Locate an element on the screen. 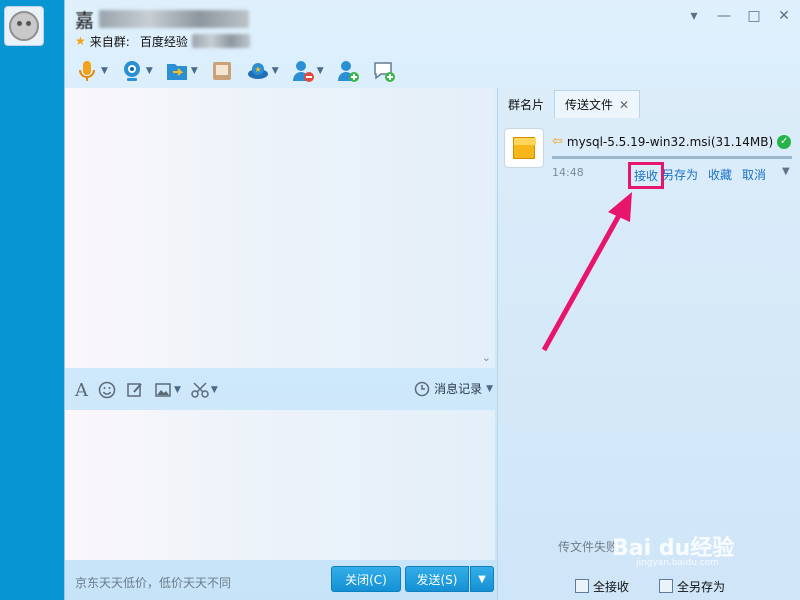 Image resolution: width=800 pixels, height=600 pixels. send-button: 发送(S) is located at coordinates (437, 579).